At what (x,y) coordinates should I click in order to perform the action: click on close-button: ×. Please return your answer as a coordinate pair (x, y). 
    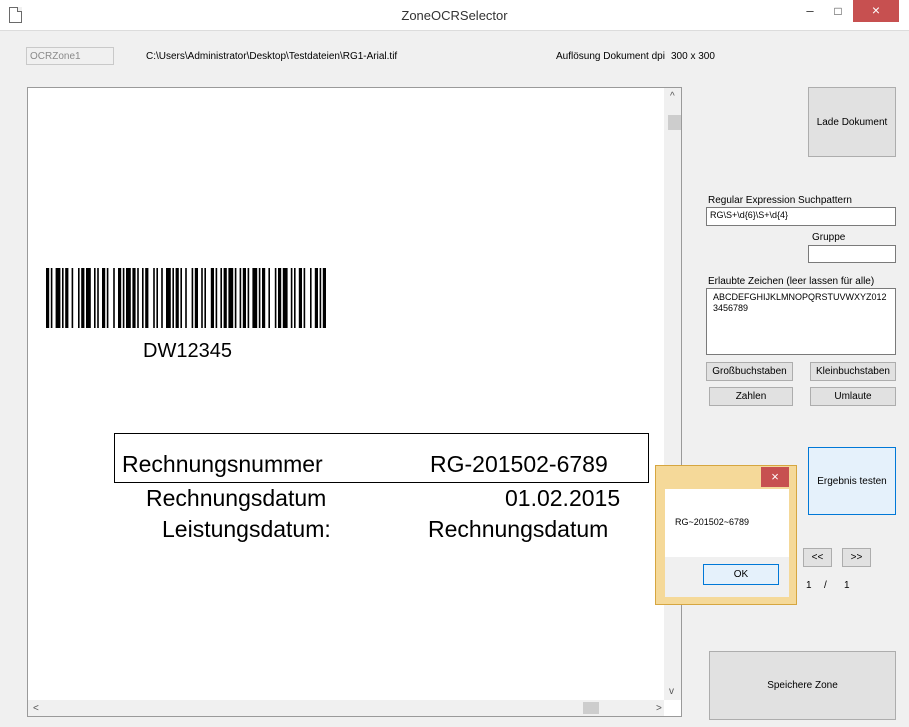
    Looking at the image, I should click on (876, 11).